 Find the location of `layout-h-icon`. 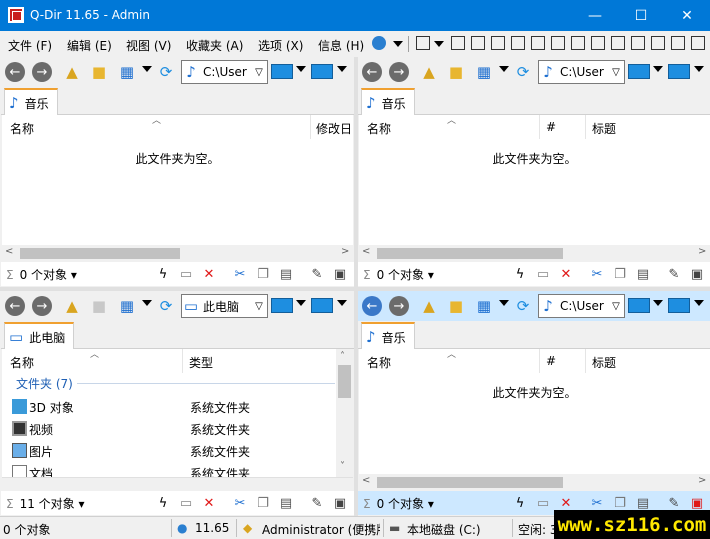

layout-h-icon is located at coordinates (558, 43).